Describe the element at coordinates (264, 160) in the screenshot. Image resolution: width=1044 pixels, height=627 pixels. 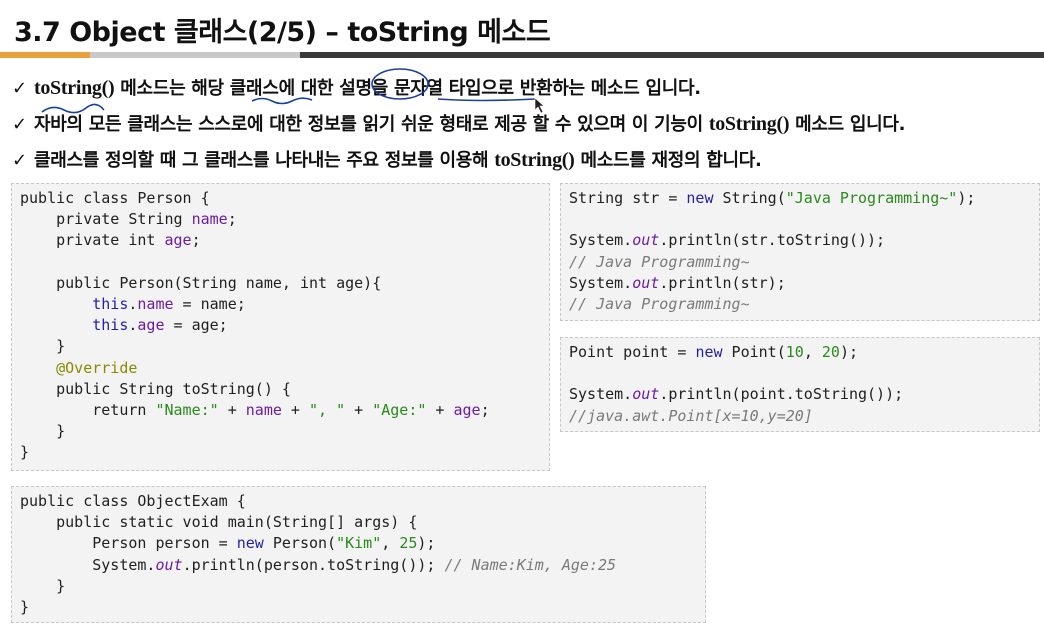
I see `bullet-text: 클래스를 정의할 때 그 클래스를 나타내는 주요 정보를 이용해` at that location.